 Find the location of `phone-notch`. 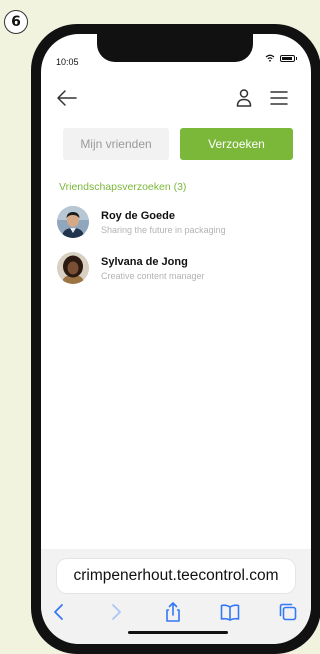

phone-notch is located at coordinates (175, 48).